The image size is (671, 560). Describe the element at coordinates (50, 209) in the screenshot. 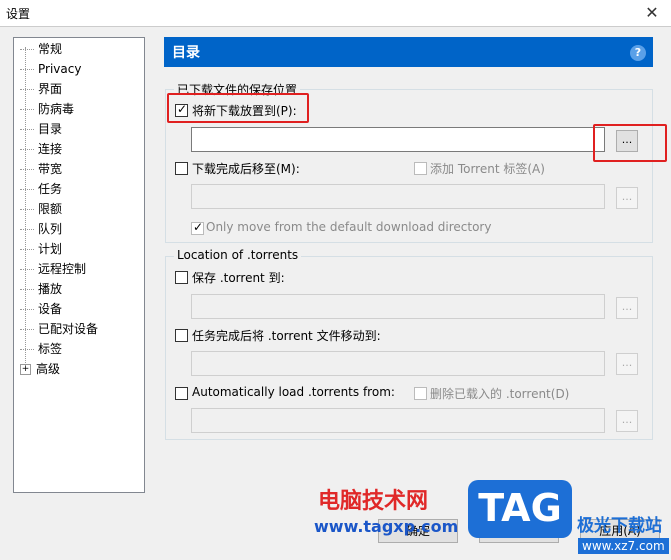

I see `tree-item-label: 限额` at that location.